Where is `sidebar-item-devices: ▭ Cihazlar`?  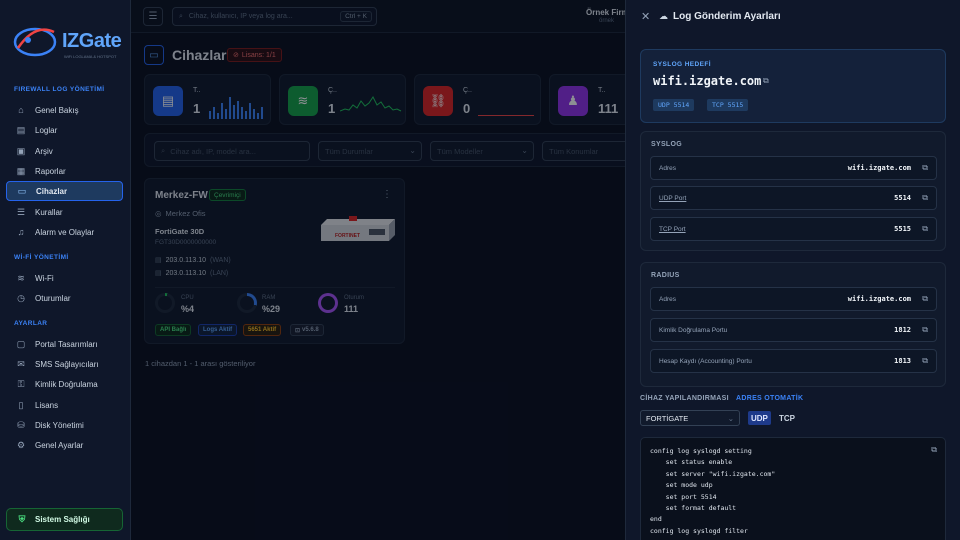 sidebar-item-devices: ▭ Cihazlar is located at coordinates (64, 191).